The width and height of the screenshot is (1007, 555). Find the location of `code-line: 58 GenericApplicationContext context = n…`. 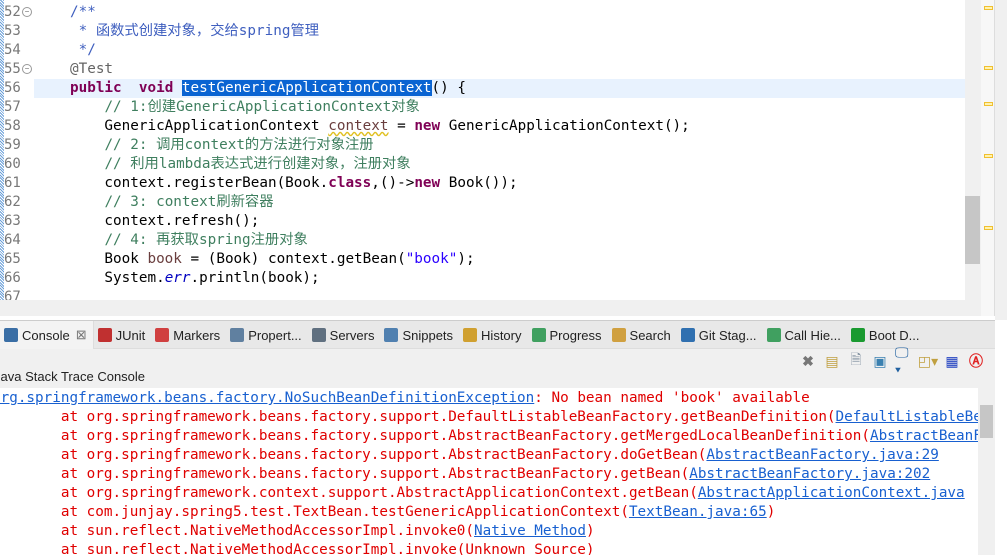

code-line: 58 GenericApplicationContext context = n… is located at coordinates (482, 126).